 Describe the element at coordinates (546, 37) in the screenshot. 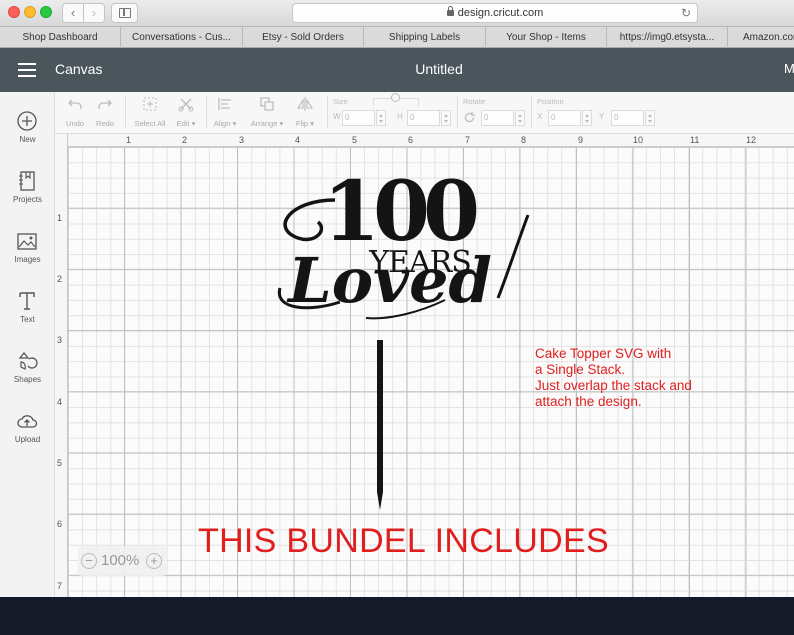

I see `bookmark-your-shop: Your Shop - Items` at that location.